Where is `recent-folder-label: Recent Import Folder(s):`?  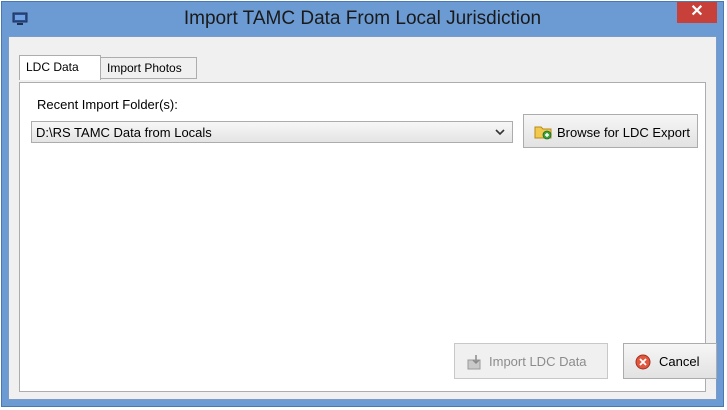 recent-folder-label: Recent Import Folder(s): is located at coordinates (107, 104).